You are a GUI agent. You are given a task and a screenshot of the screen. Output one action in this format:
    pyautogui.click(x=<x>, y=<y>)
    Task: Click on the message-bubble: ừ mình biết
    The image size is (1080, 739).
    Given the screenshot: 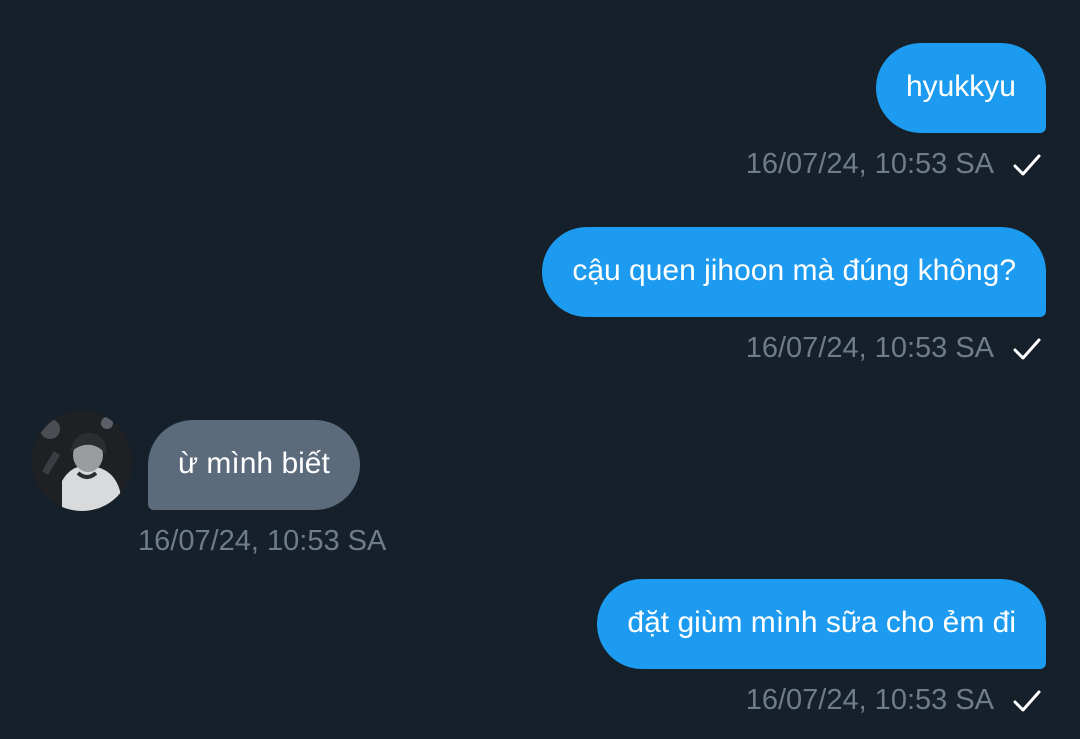 What is the action you would take?
    pyautogui.click(x=254, y=465)
    